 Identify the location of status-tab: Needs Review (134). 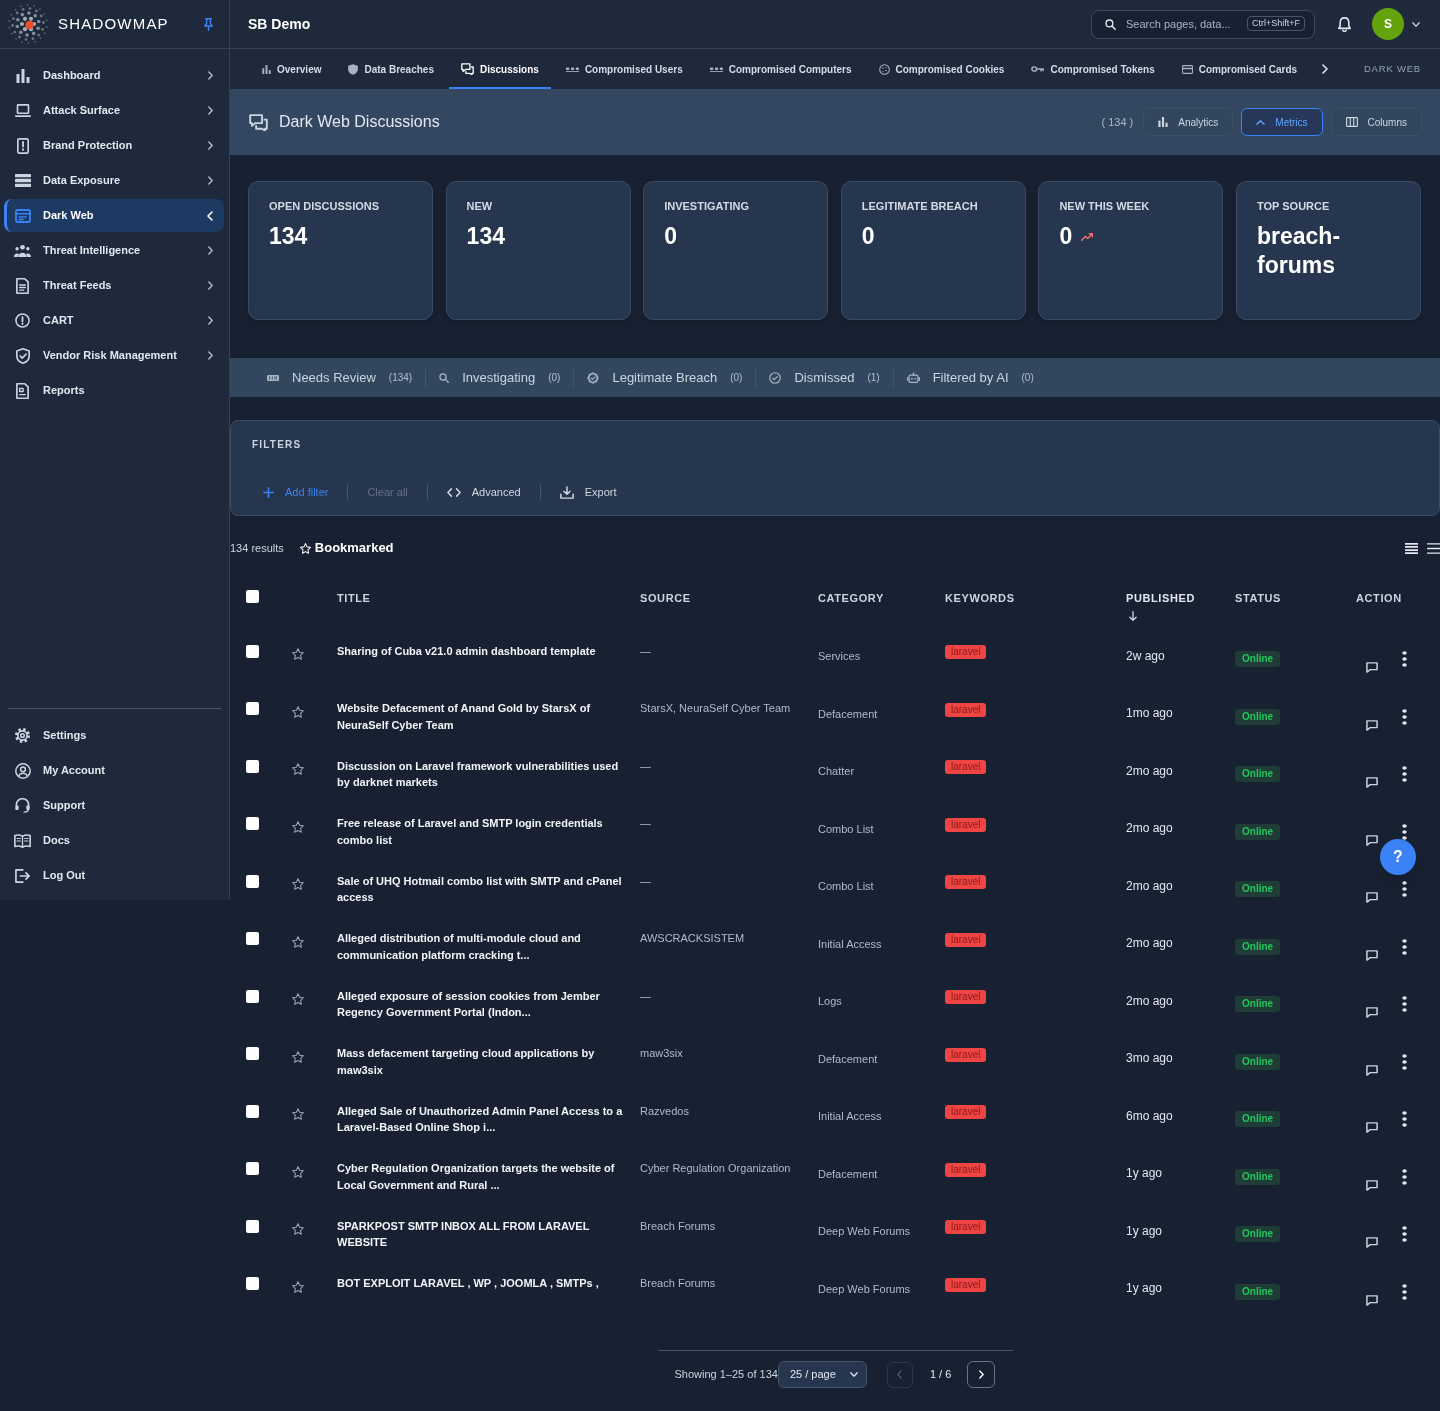
(340, 377).